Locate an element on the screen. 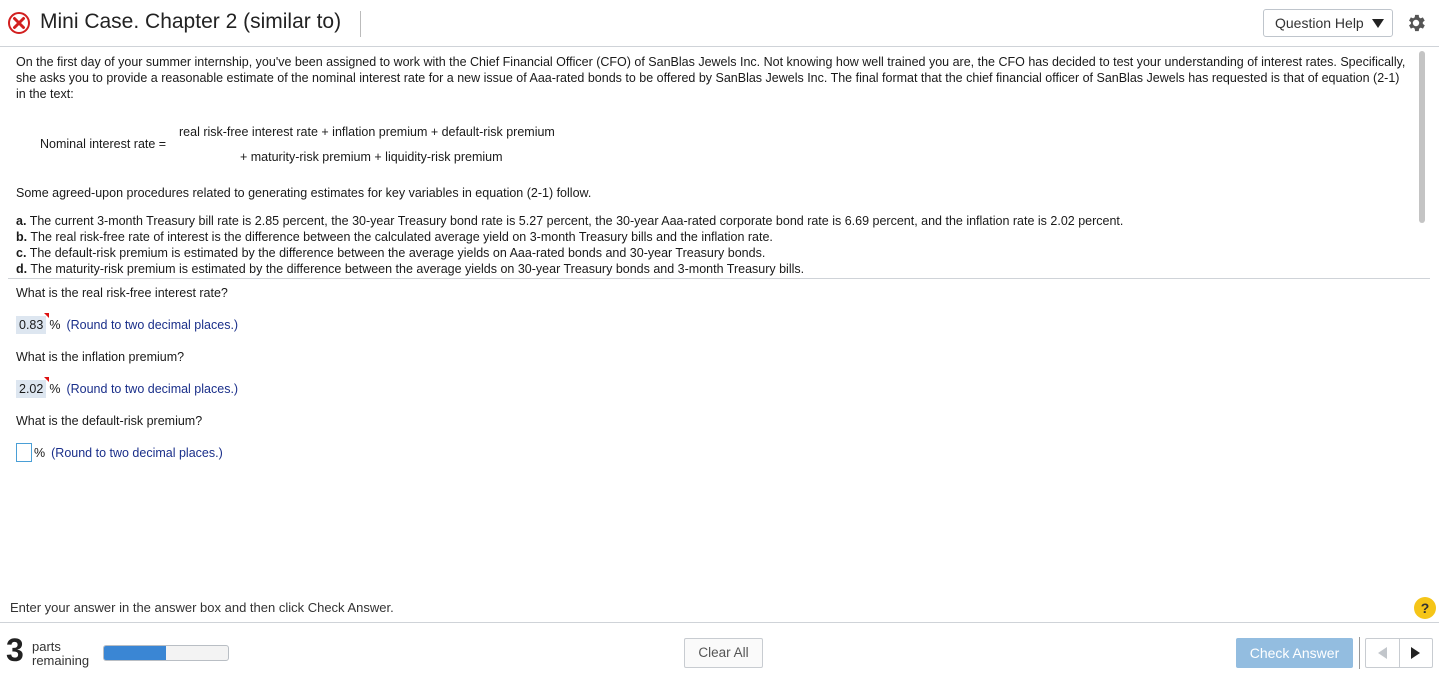 Image resolution: width=1439 pixels, height=684 pixels. equation-label: Nominal interest rate = is located at coordinates (103, 144).